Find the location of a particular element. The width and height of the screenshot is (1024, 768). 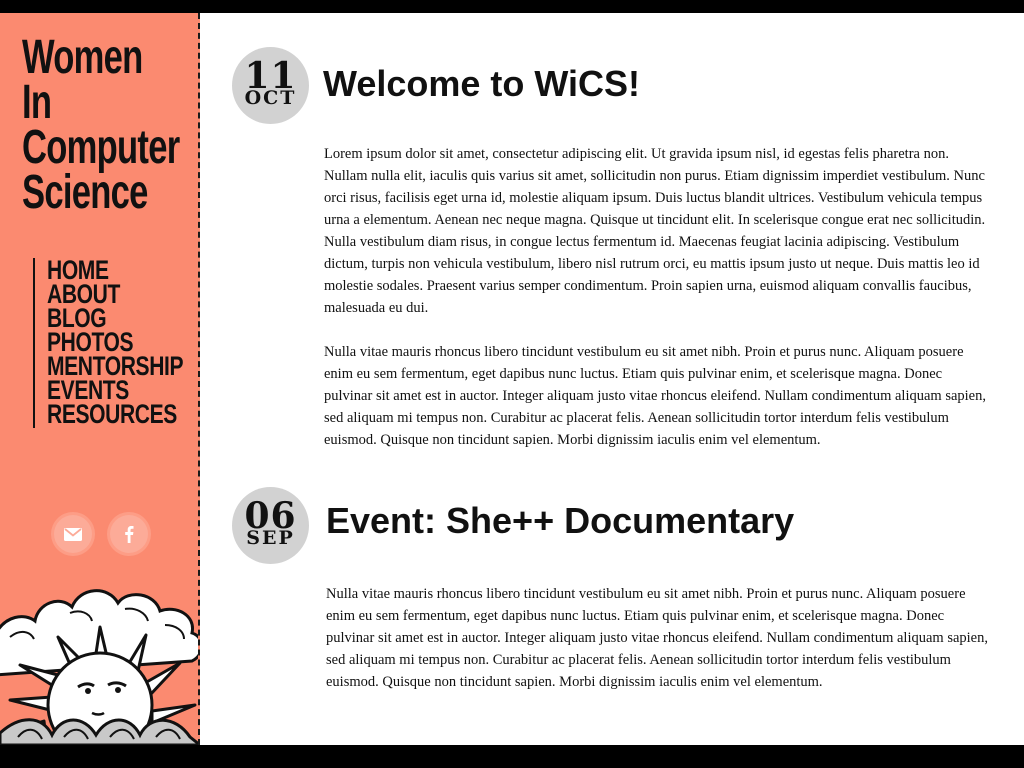

sun-cloud-illustration is located at coordinates (99, 667).